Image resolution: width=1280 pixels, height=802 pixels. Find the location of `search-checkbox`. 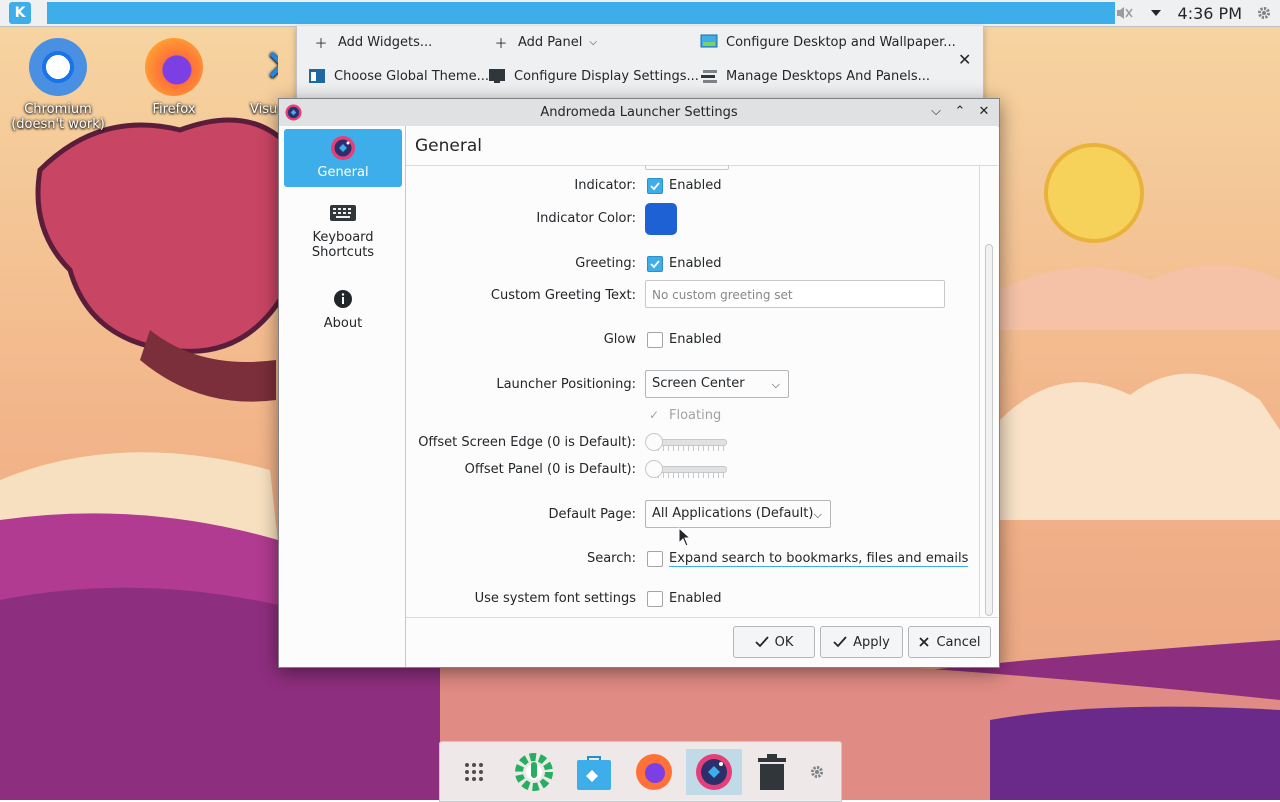

search-checkbox is located at coordinates (655, 559).